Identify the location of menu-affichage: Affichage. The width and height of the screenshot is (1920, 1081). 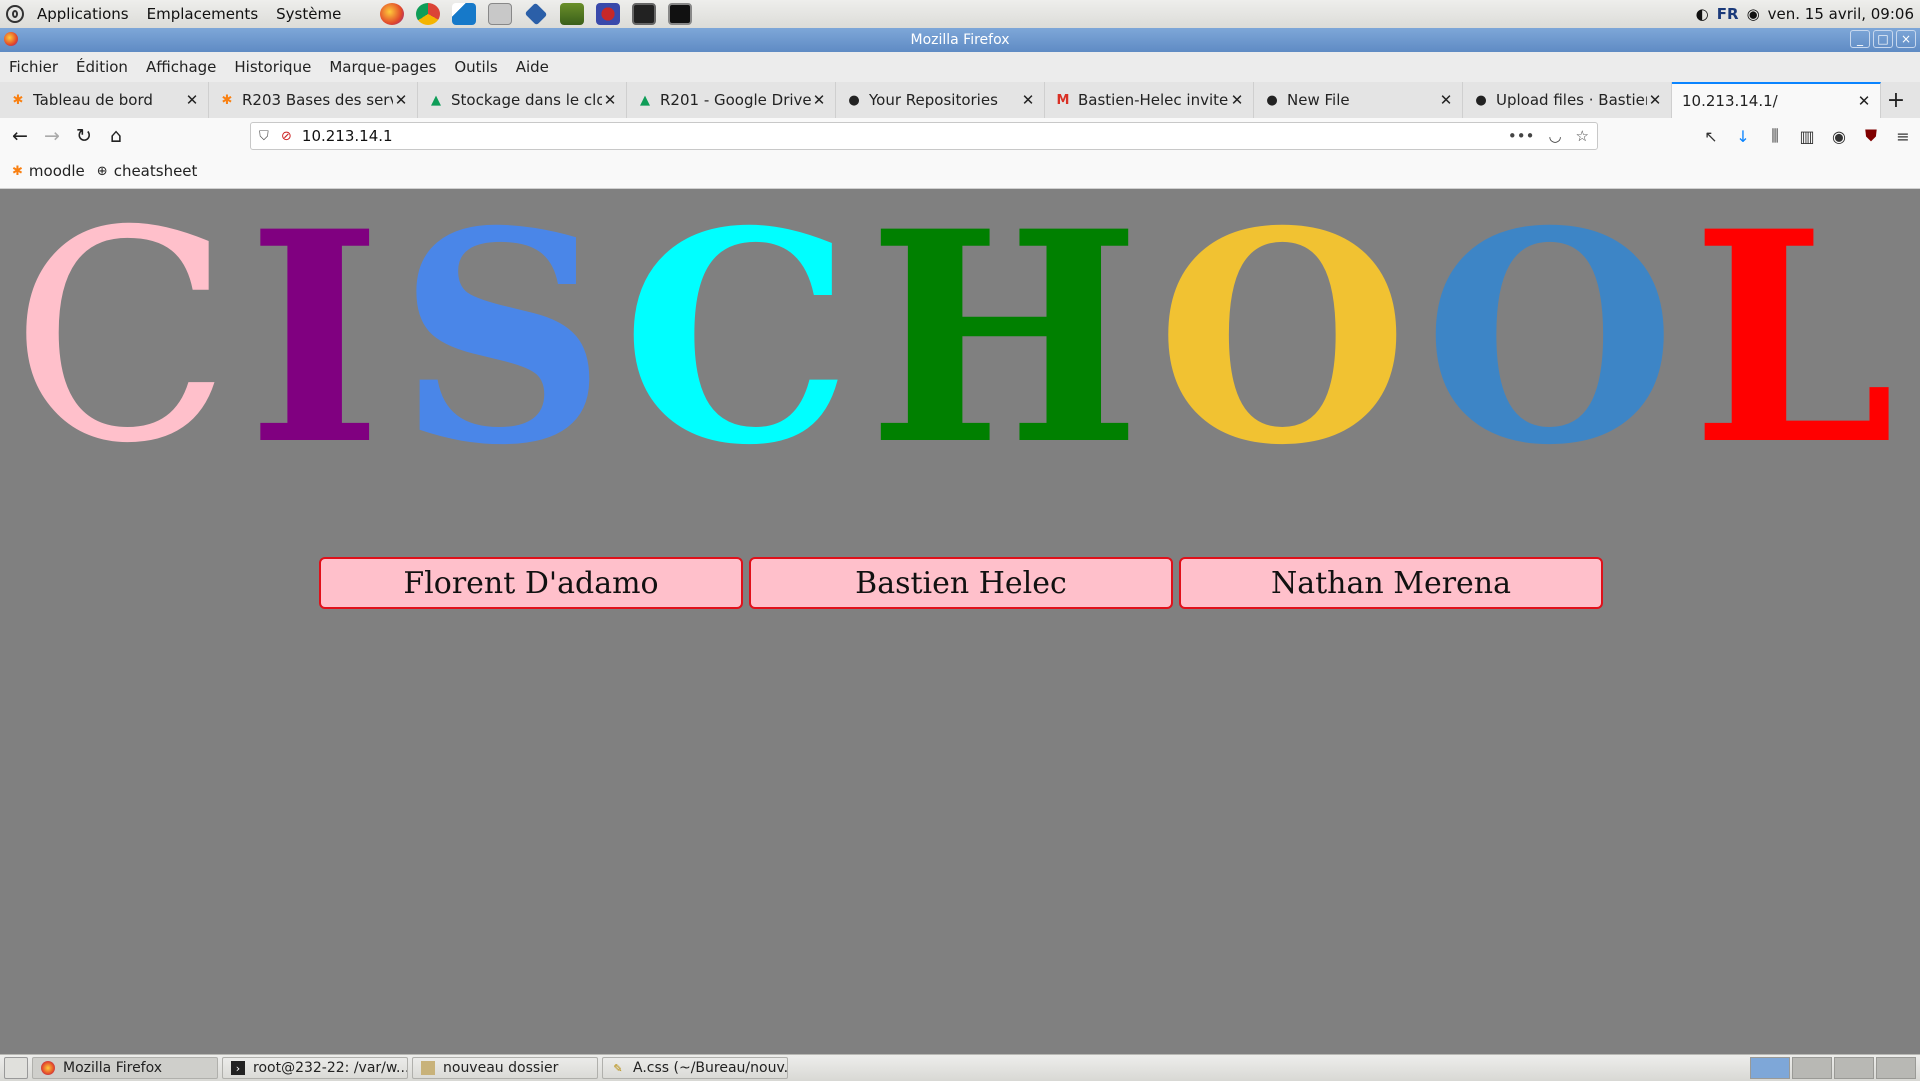
(181, 67).